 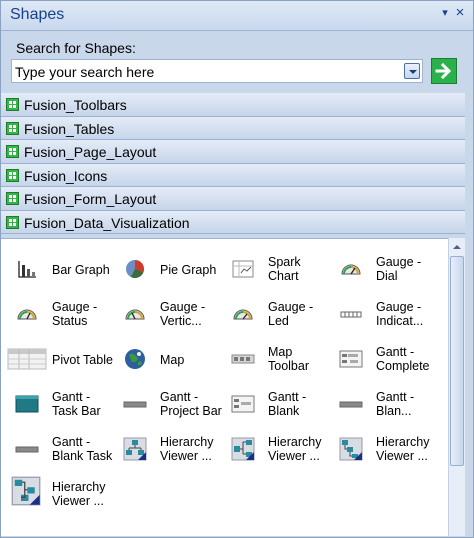 I want to click on search-go-button, so click(x=444, y=71).